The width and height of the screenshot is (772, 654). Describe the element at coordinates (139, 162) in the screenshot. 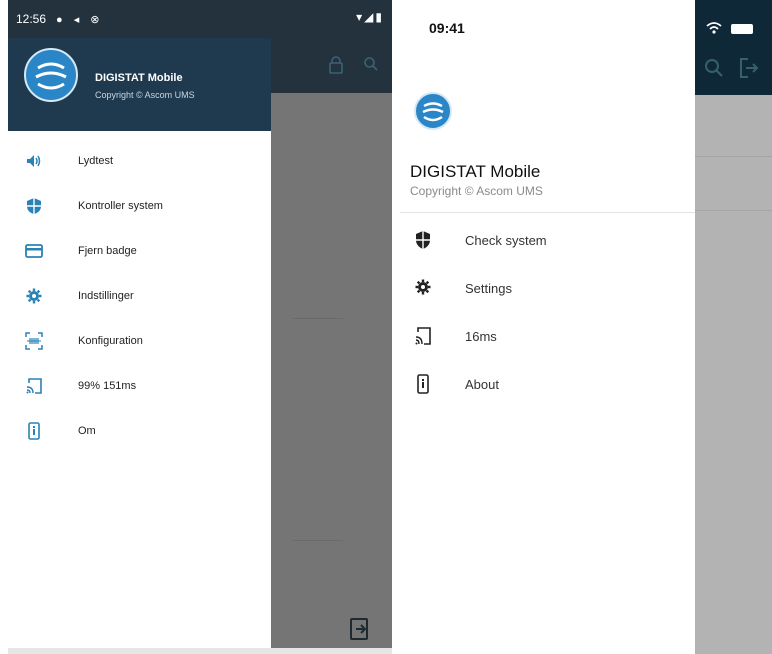

I see `menu-item-sound-test: Lydtest` at that location.